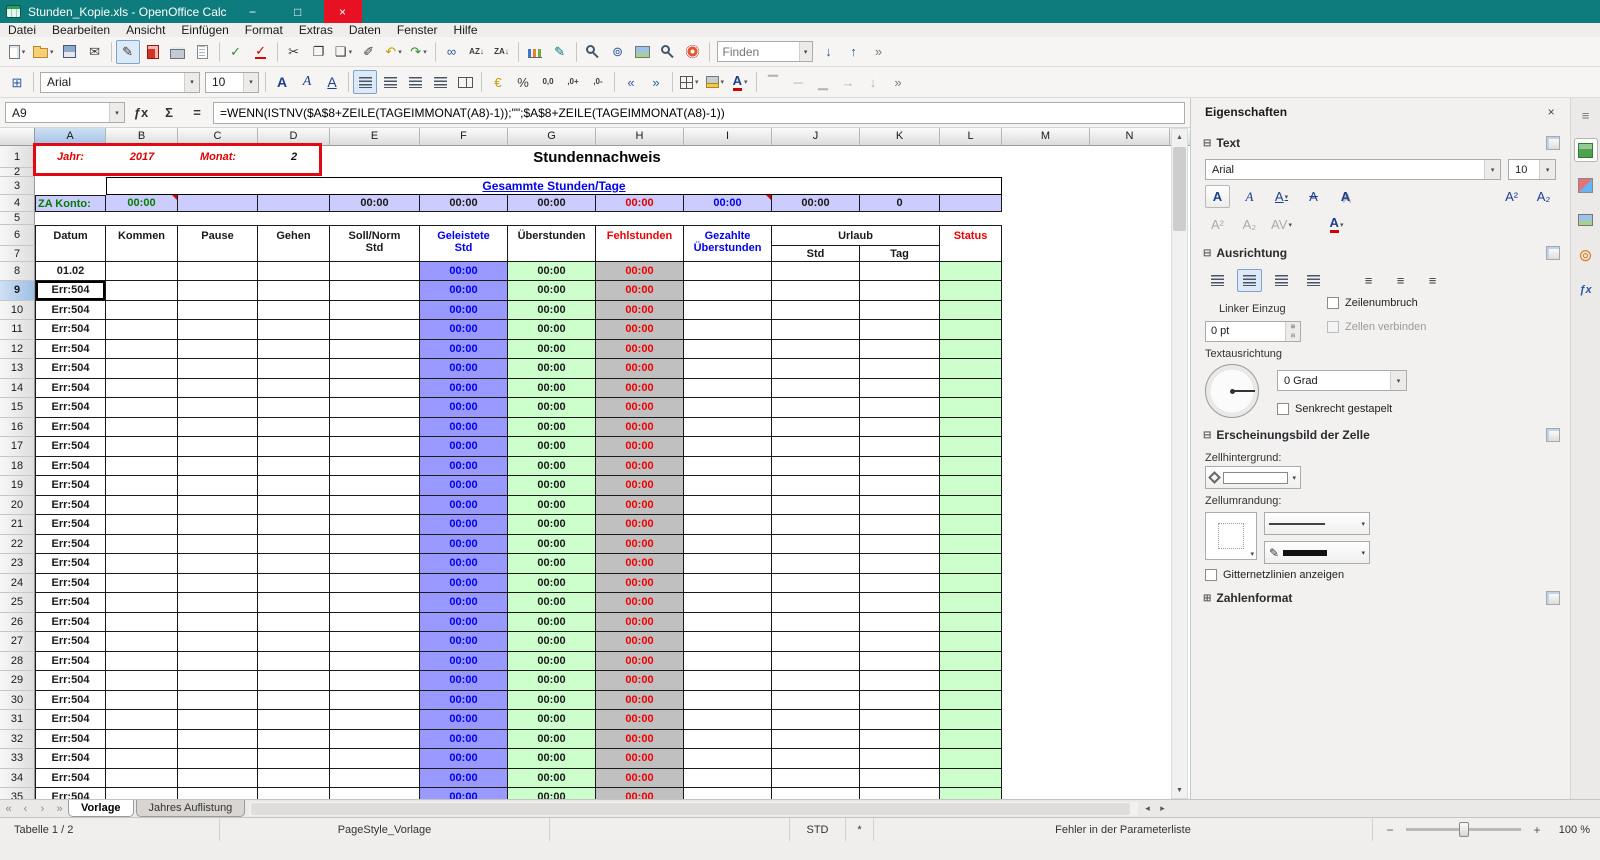  Describe the element at coordinates (17, 642) in the screenshot. I see `row-header: 27` at that location.